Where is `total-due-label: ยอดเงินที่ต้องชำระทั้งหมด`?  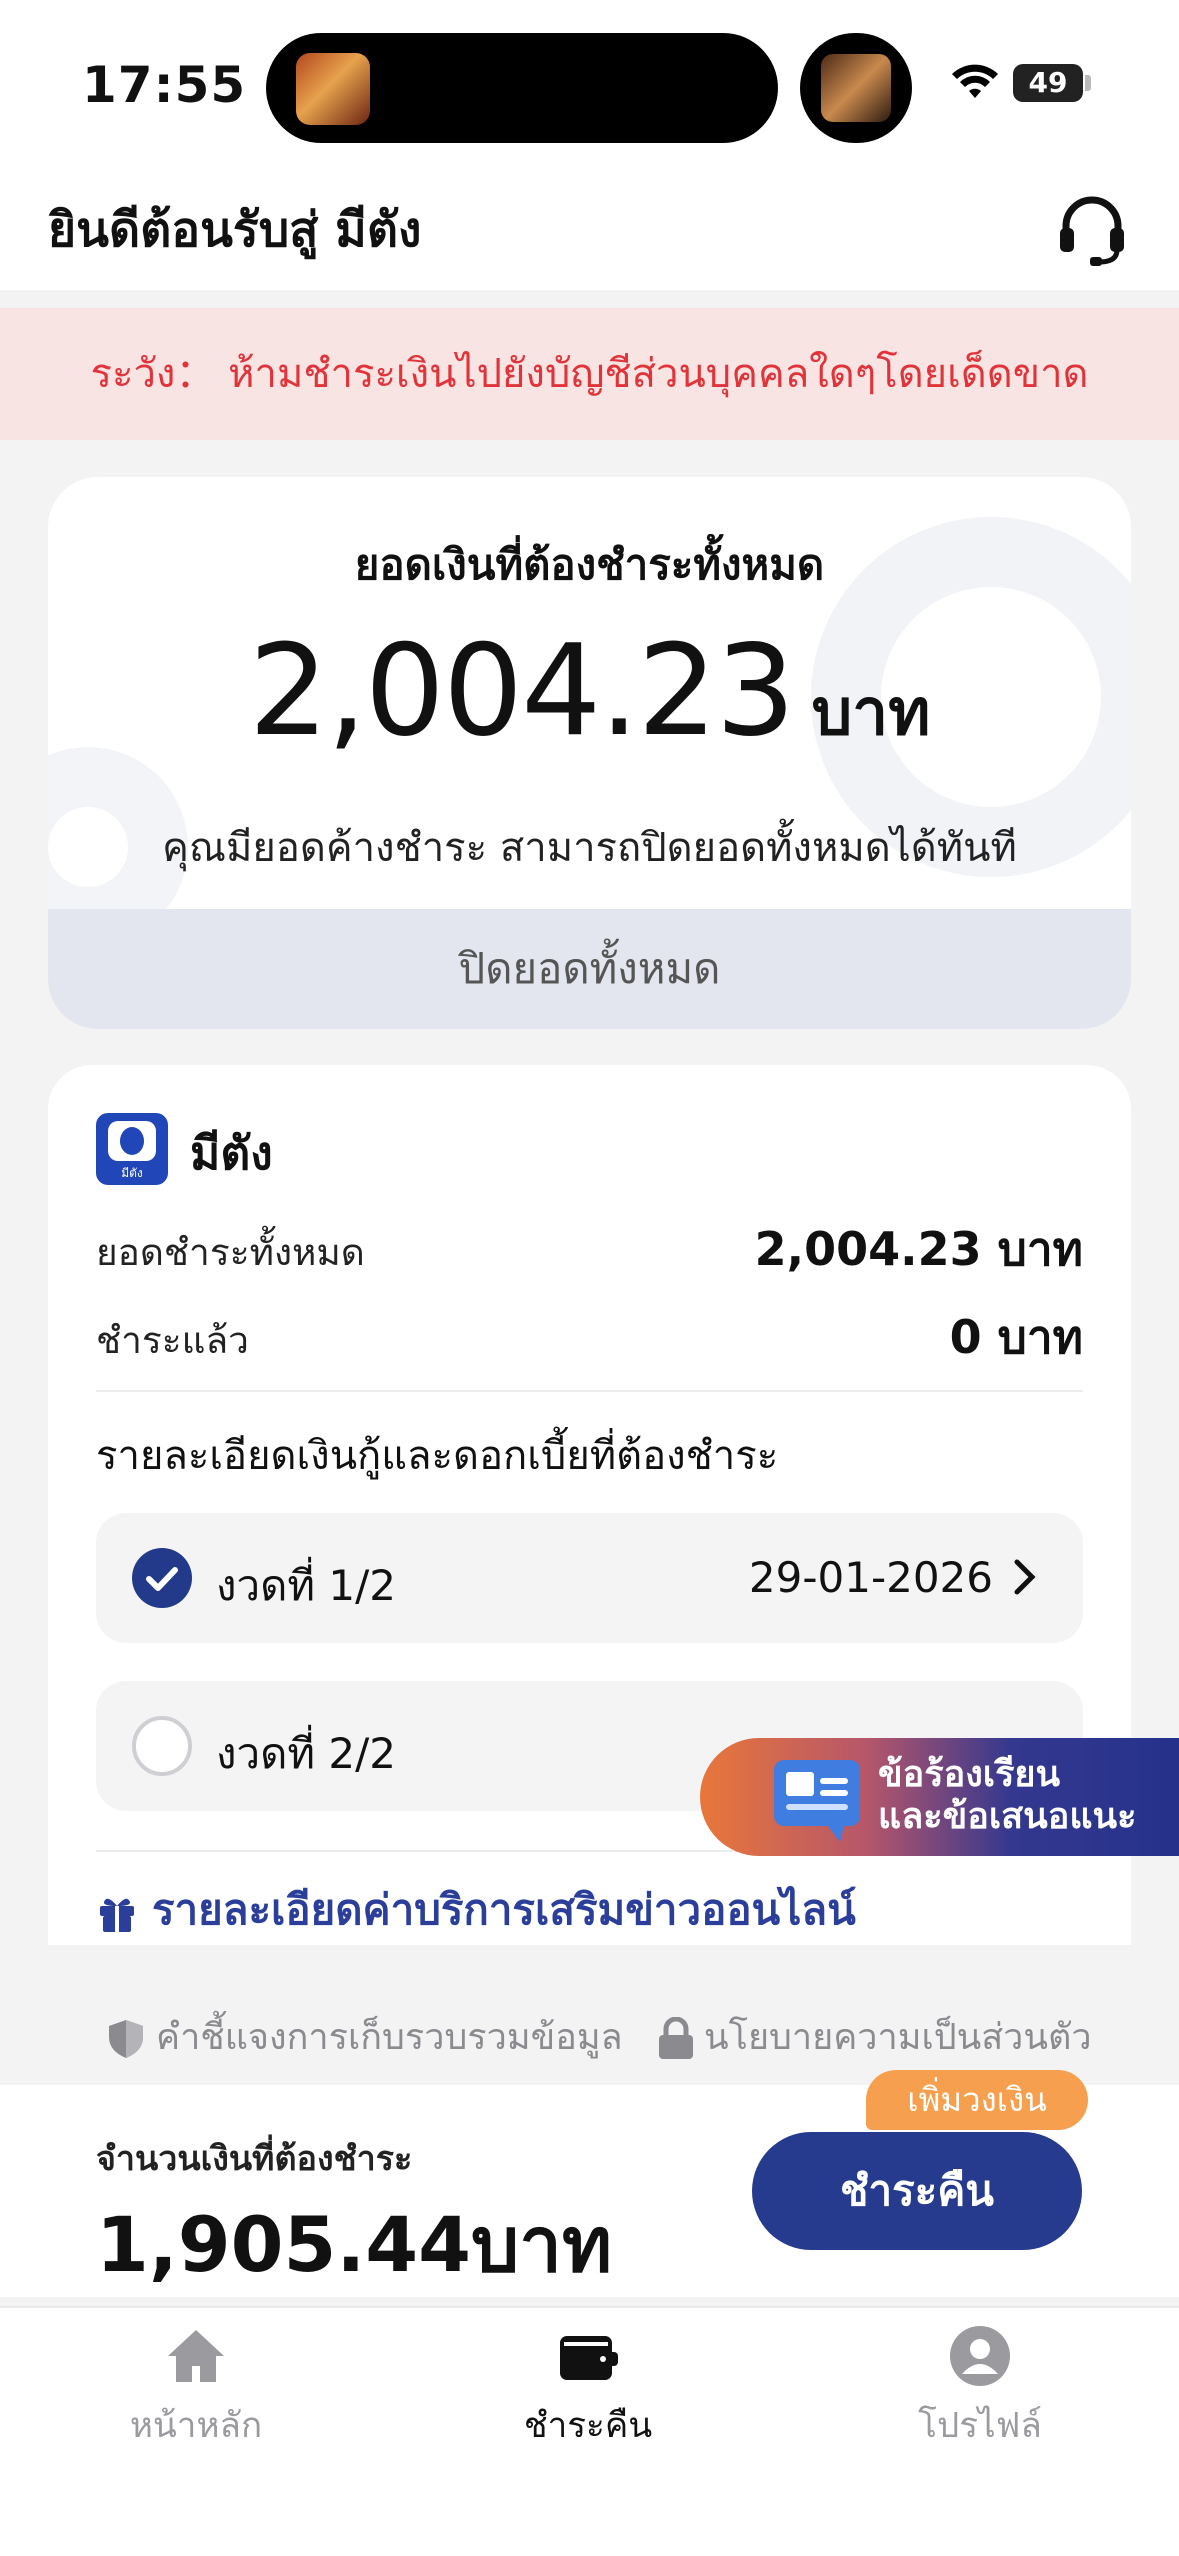 total-due-label: ยอดเงินที่ต้องชำระทั้งหมด is located at coordinates (589, 564).